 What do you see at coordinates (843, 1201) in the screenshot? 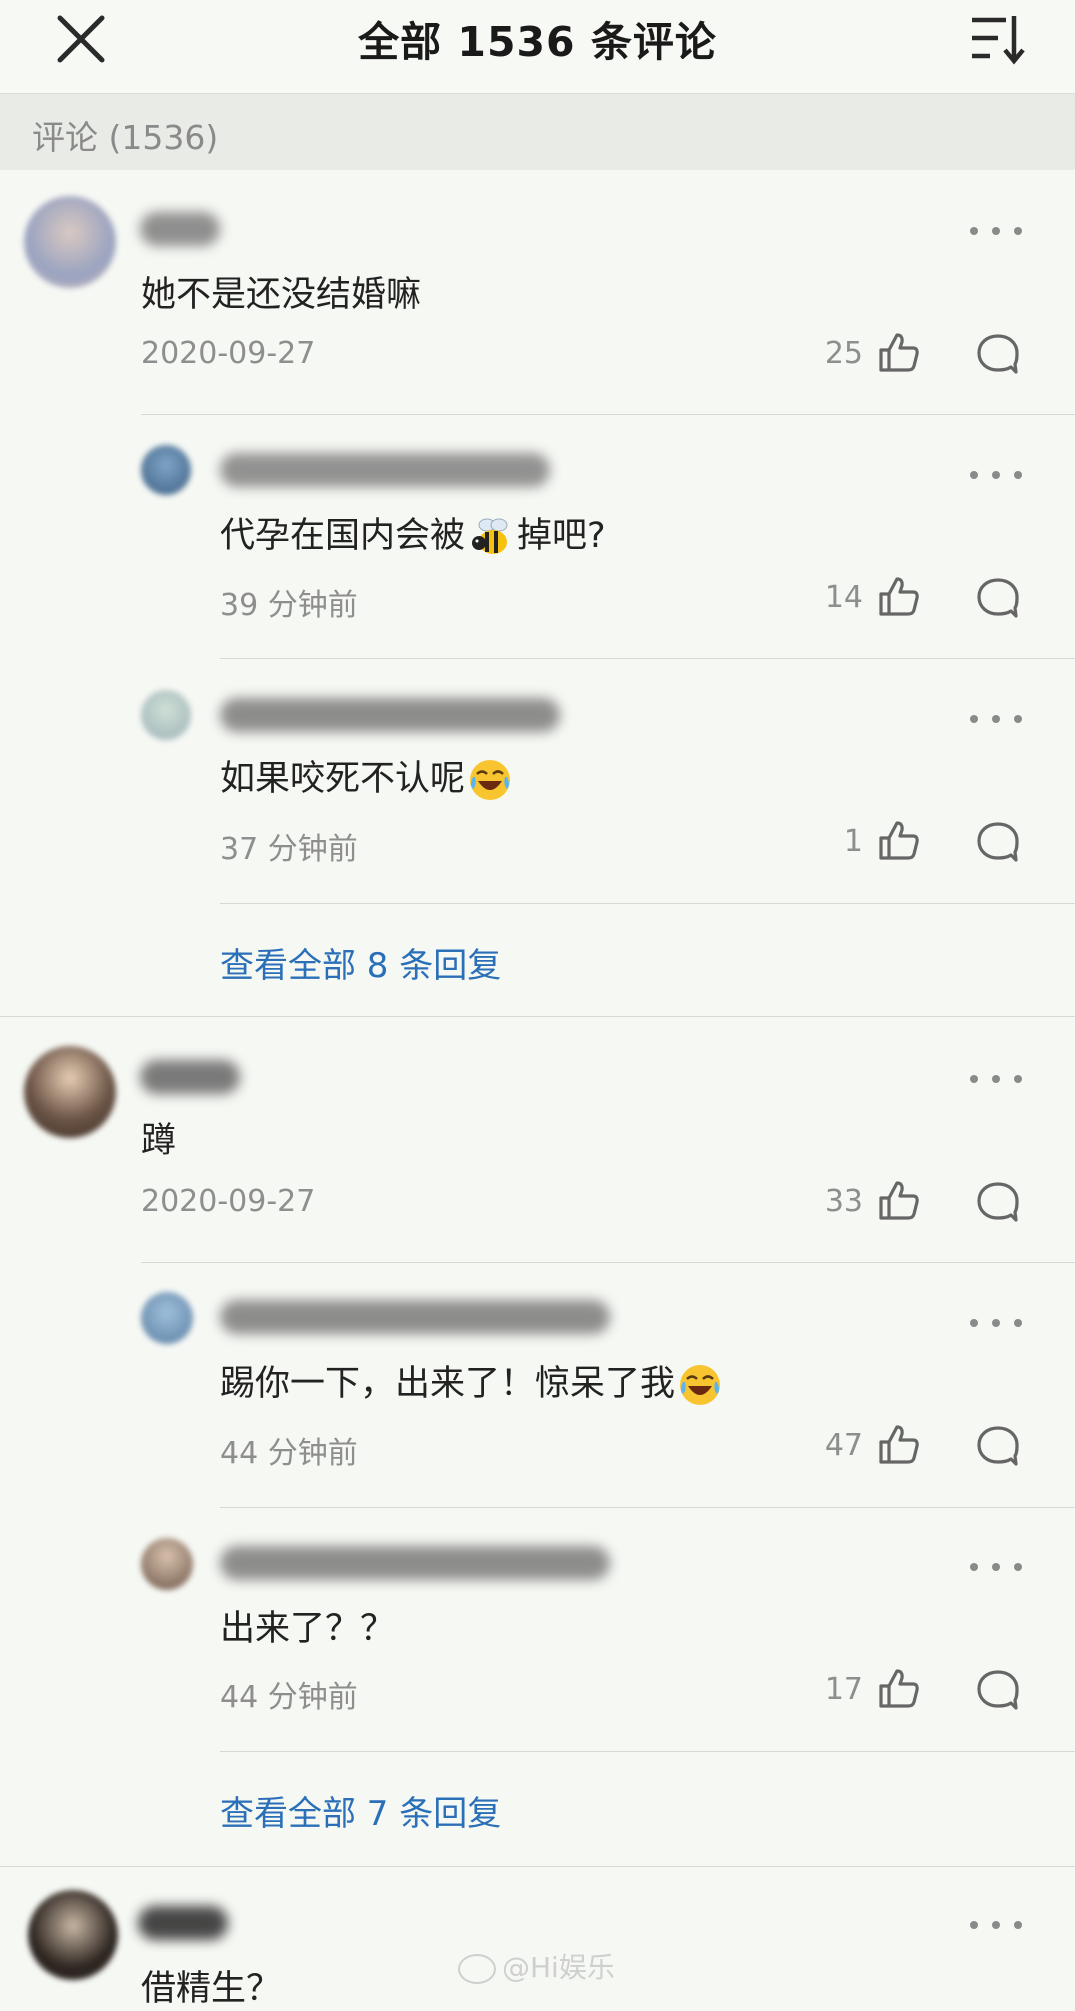
I see `like-count: 33` at bounding box center [843, 1201].